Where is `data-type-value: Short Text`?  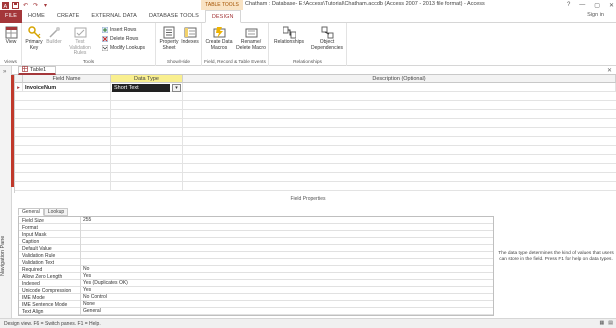 data-type-value: Short Text is located at coordinates (141, 87).